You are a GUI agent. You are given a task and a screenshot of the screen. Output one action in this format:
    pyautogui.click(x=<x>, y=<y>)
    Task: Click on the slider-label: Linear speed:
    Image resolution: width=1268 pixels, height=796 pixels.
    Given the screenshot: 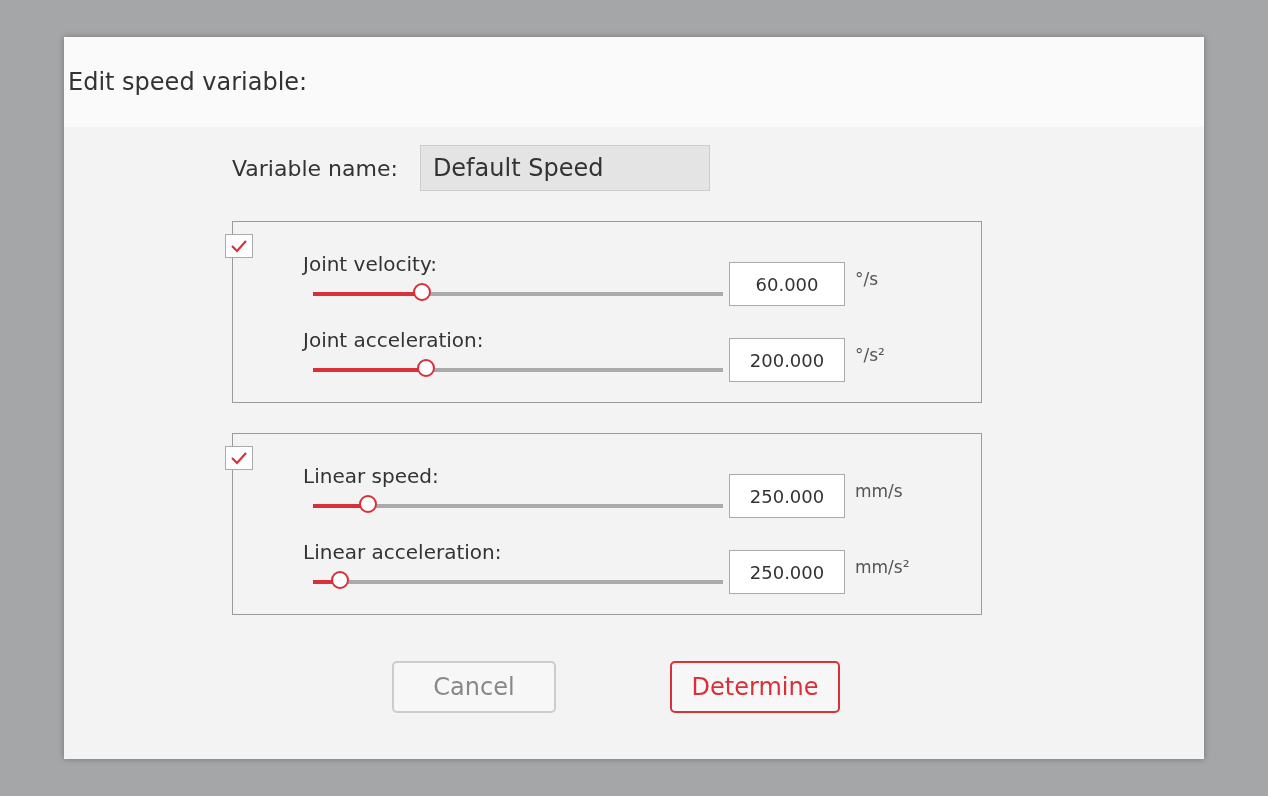 What is the action you would take?
    pyautogui.click(x=371, y=476)
    